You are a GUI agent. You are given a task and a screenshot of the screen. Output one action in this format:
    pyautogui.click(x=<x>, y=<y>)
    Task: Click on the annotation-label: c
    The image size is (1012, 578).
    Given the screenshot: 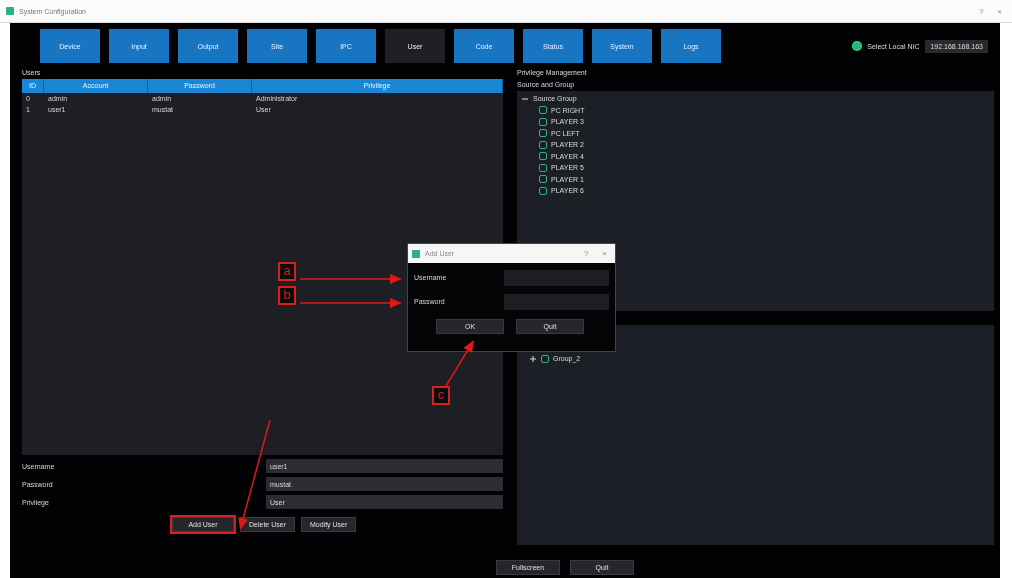 What is the action you would take?
    pyautogui.click(x=441, y=395)
    